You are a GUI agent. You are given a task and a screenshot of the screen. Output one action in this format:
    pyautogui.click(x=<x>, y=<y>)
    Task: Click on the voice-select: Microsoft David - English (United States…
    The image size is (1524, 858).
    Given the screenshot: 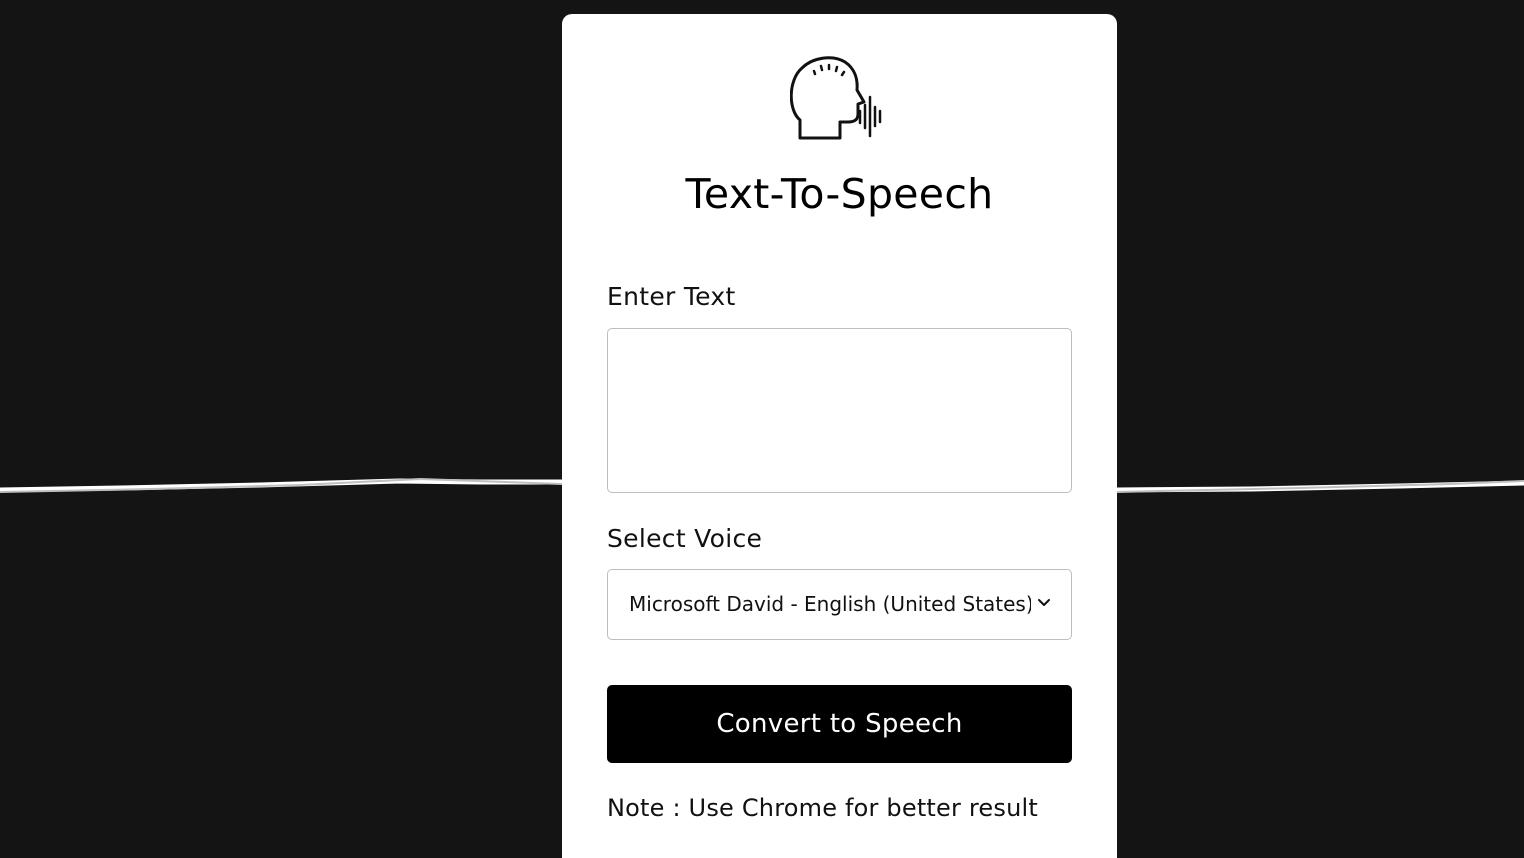 What is the action you would take?
    pyautogui.click(x=839, y=604)
    